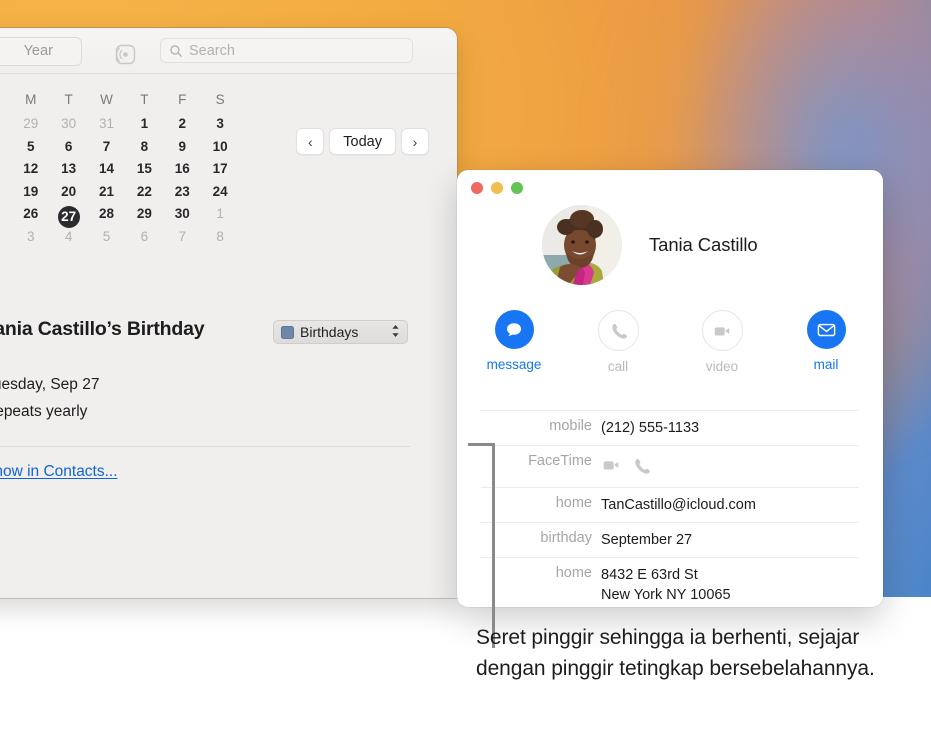 The height and width of the screenshot is (729, 931). Describe the element at coordinates (107, 168) in the screenshot. I see `day-cell: 14` at that location.